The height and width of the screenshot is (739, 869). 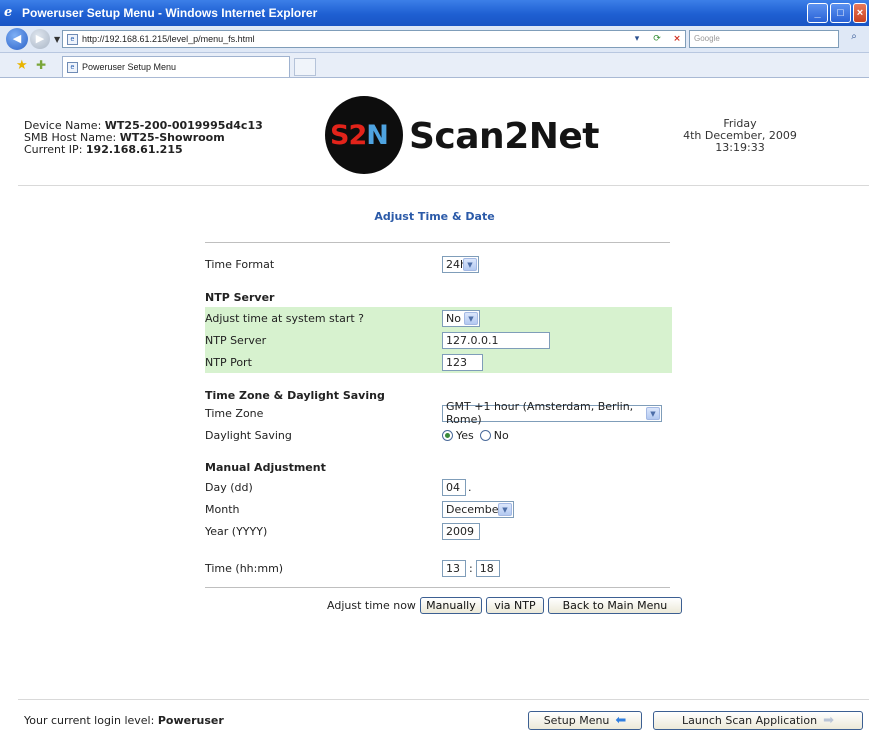 I want to click on day-suffix: ., so click(x=470, y=487).